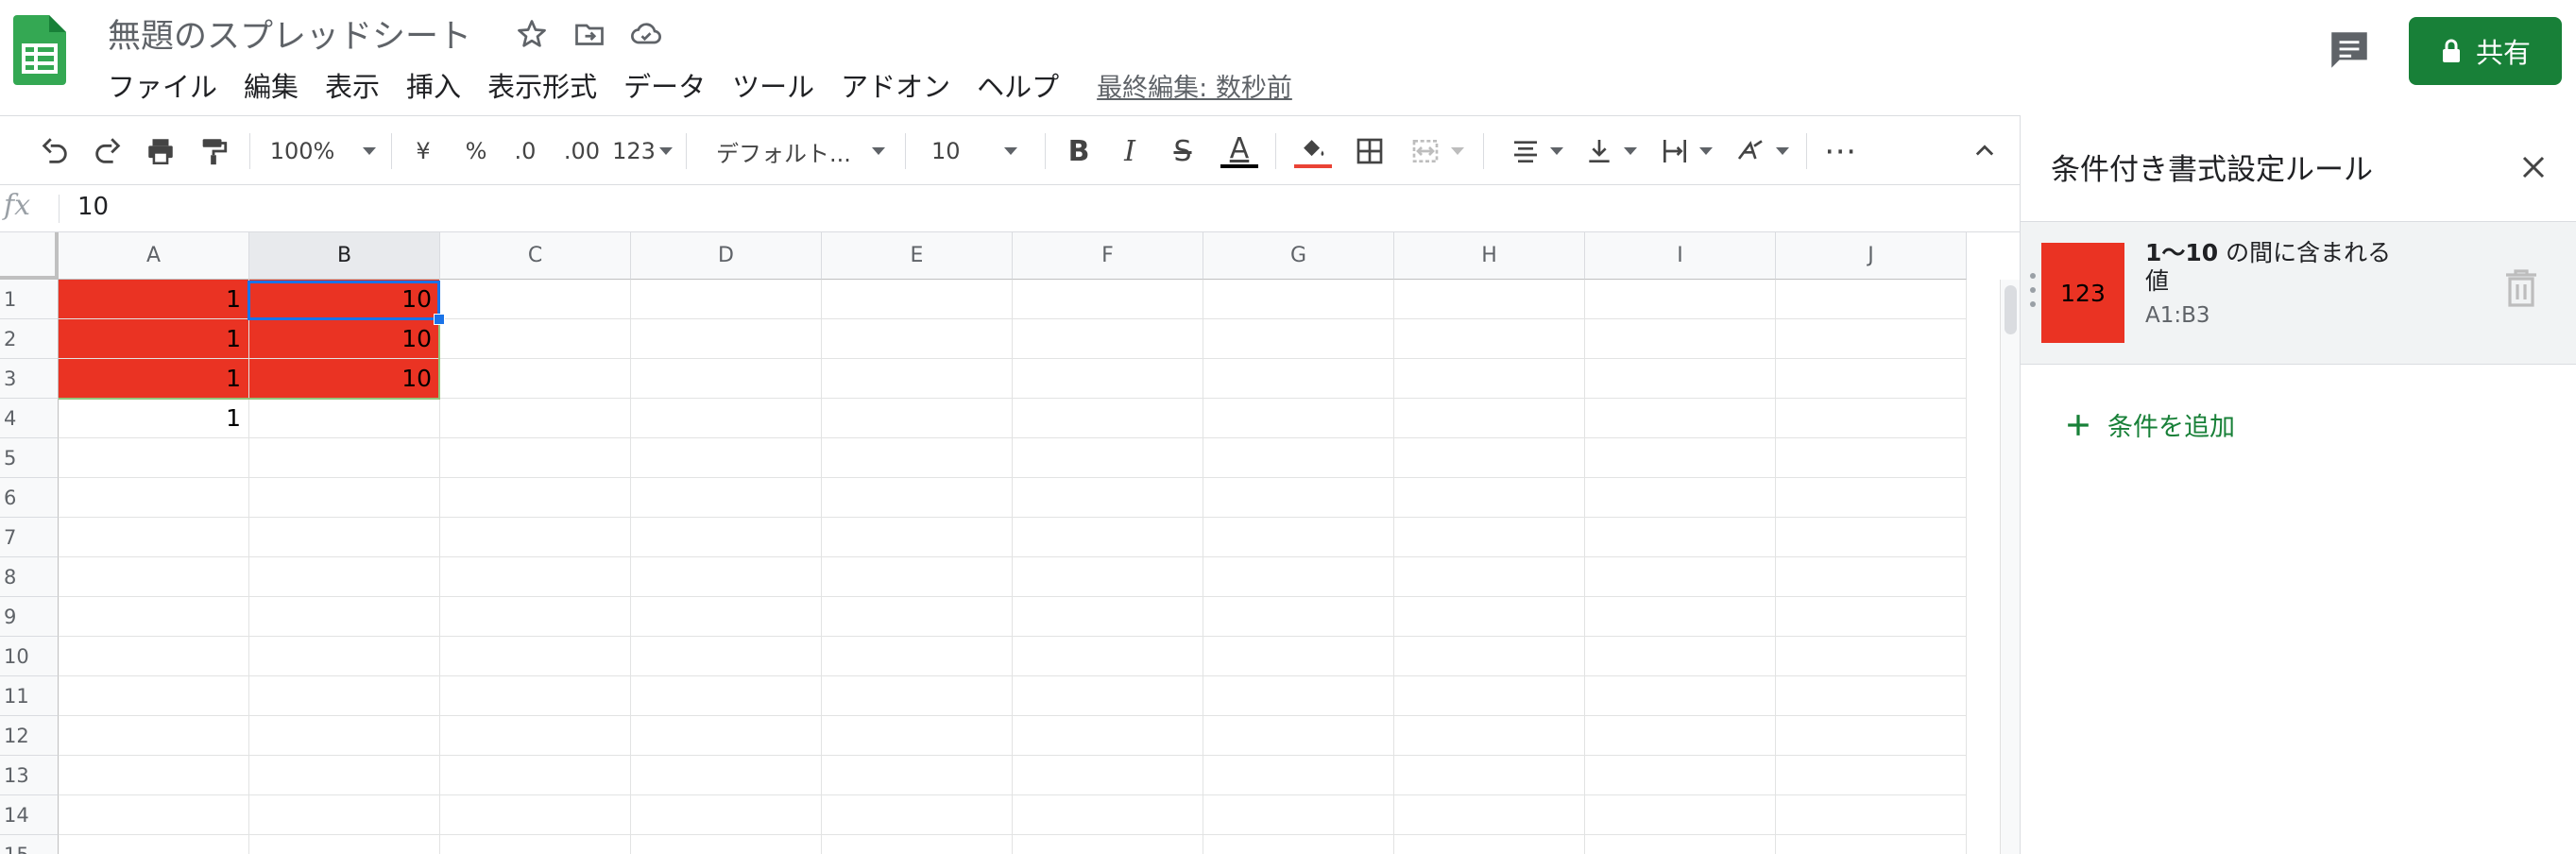 This screenshot has height=854, width=2576. Describe the element at coordinates (1313, 151) in the screenshot. I see `fill-color-icon` at that location.